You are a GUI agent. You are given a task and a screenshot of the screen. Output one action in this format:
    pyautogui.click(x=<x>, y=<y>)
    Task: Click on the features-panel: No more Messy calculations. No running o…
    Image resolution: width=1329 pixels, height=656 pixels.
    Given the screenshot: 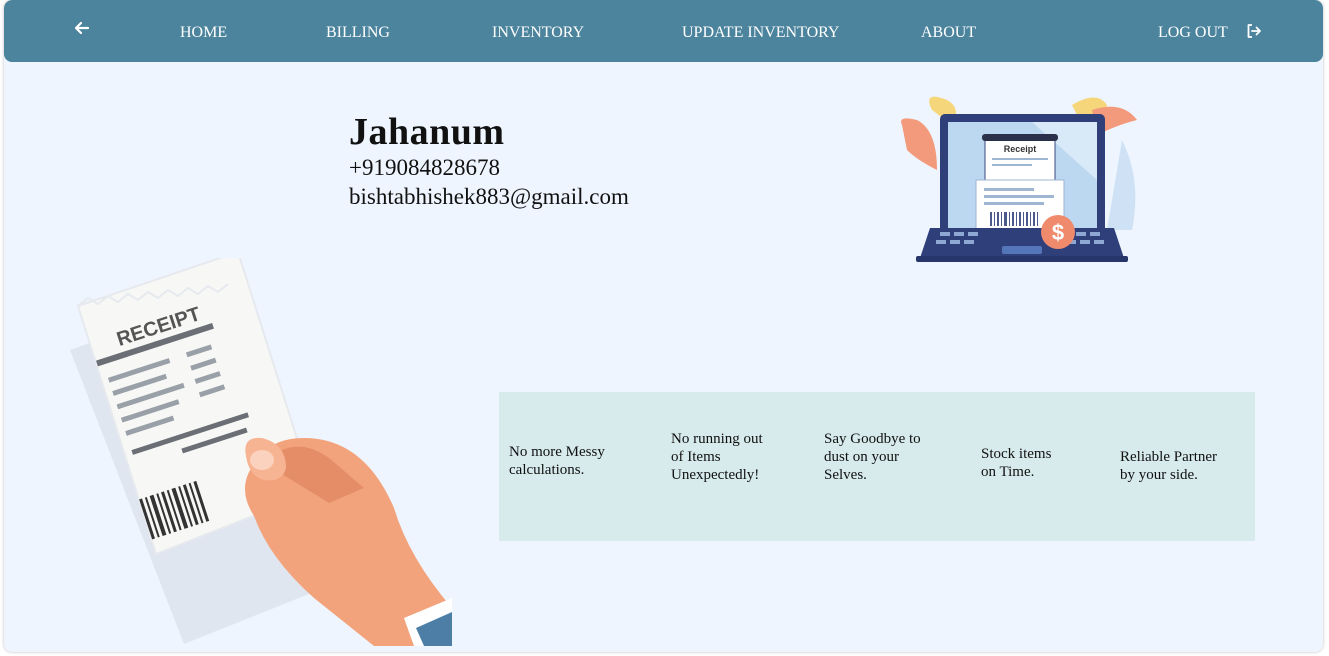 What is the action you would take?
    pyautogui.click(x=877, y=466)
    